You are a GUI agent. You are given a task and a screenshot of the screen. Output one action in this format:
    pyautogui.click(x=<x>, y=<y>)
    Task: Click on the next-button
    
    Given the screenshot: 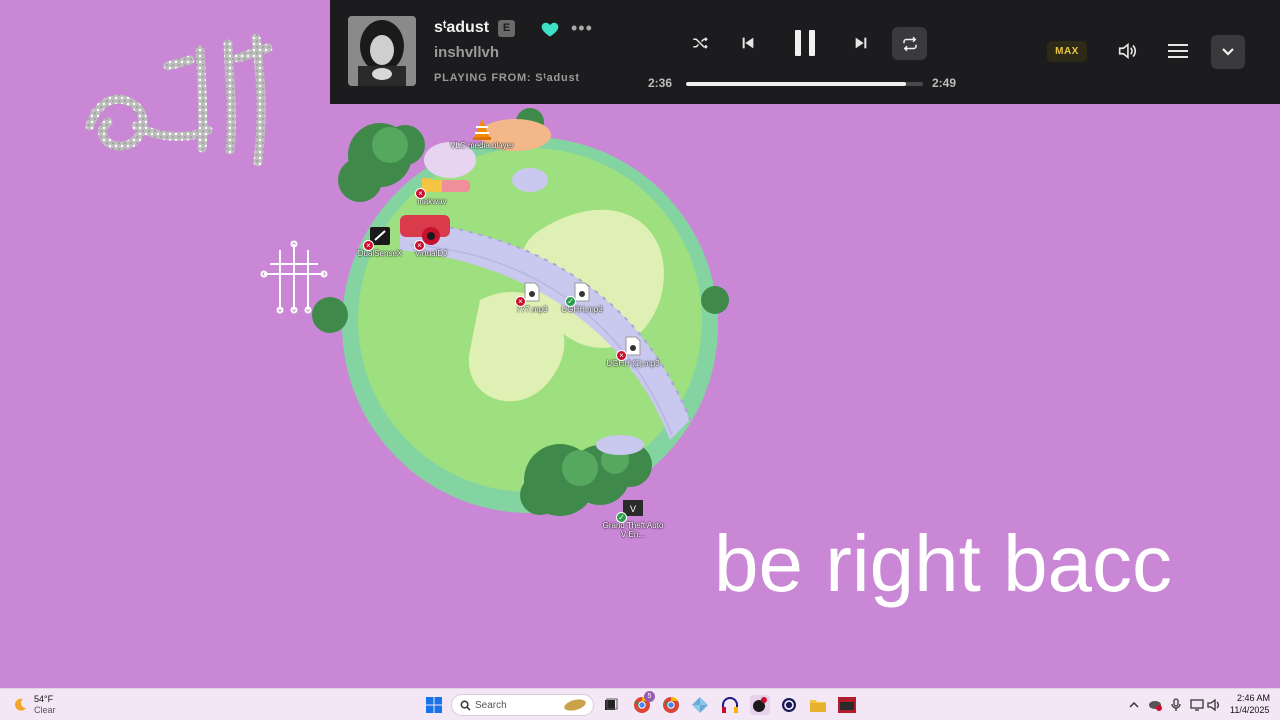 What is the action you would take?
    pyautogui.click(x=861, y=43)
    